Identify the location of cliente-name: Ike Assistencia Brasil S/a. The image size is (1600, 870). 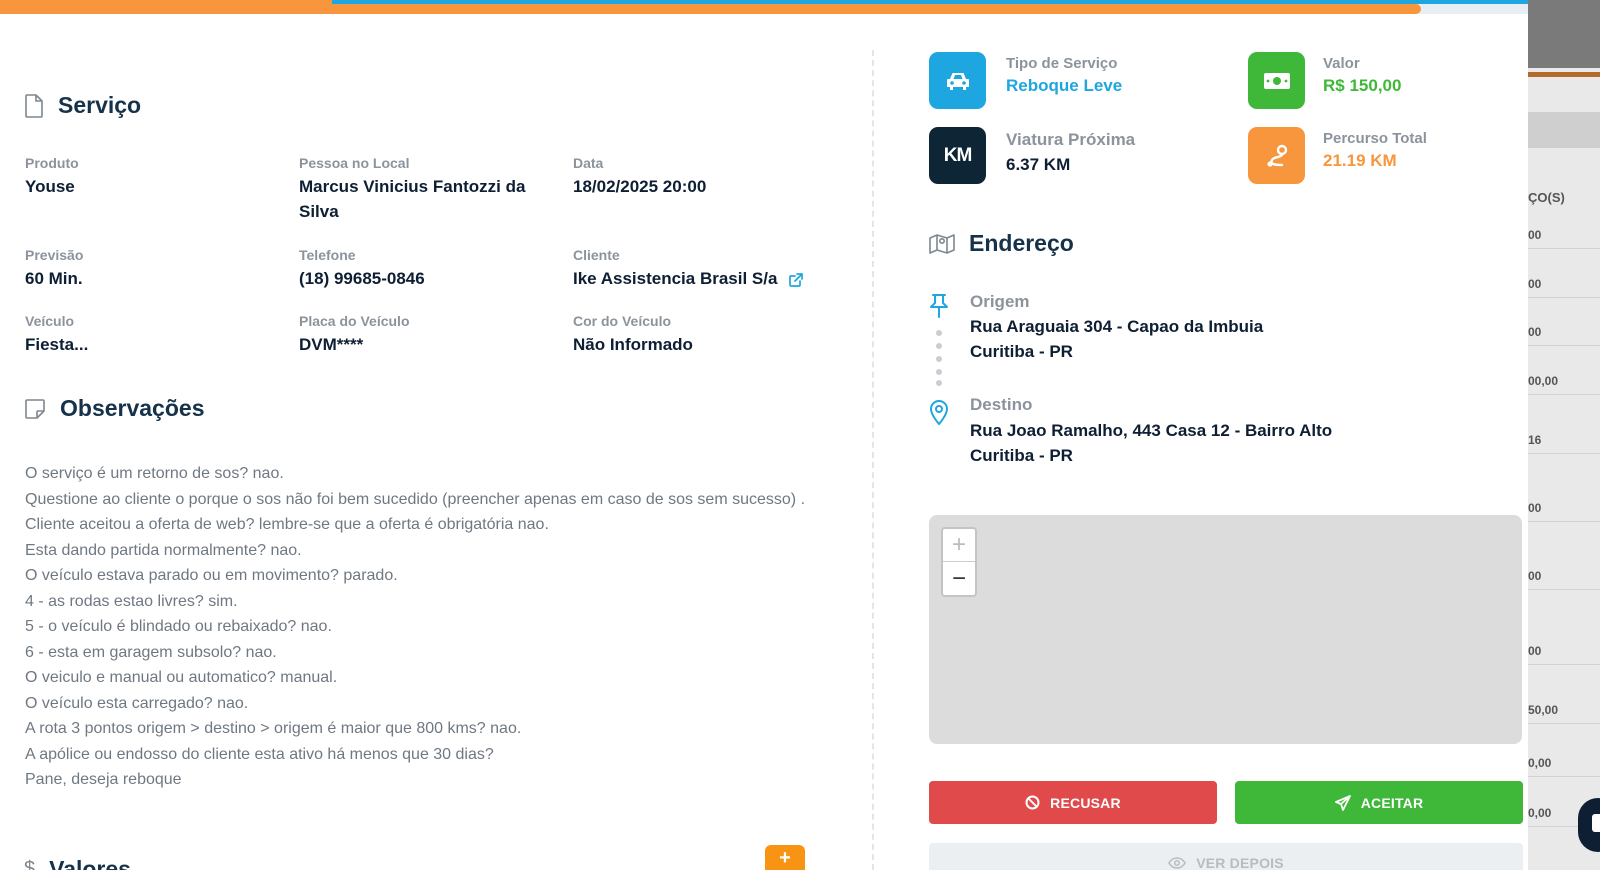
(675, 278).